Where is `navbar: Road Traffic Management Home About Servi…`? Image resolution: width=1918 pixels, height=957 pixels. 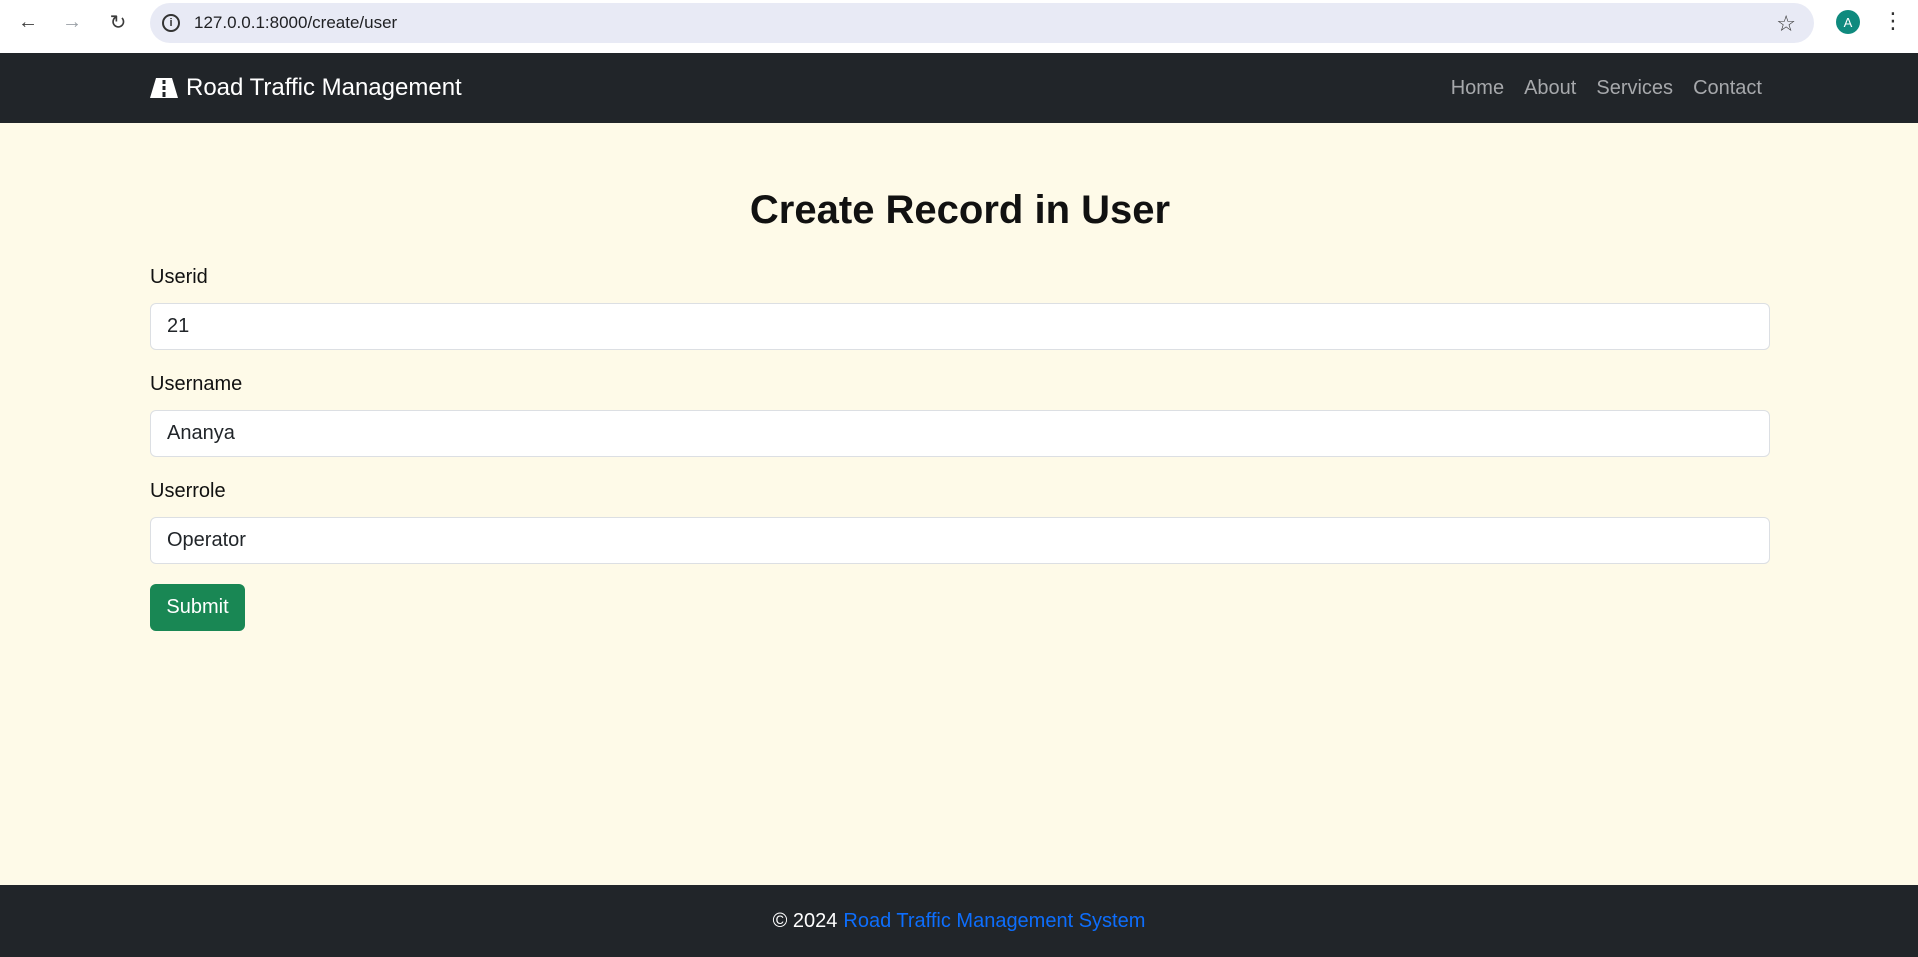 navbar: Road Traffic Management Home About Servi… is located at coordinates (959, 88).